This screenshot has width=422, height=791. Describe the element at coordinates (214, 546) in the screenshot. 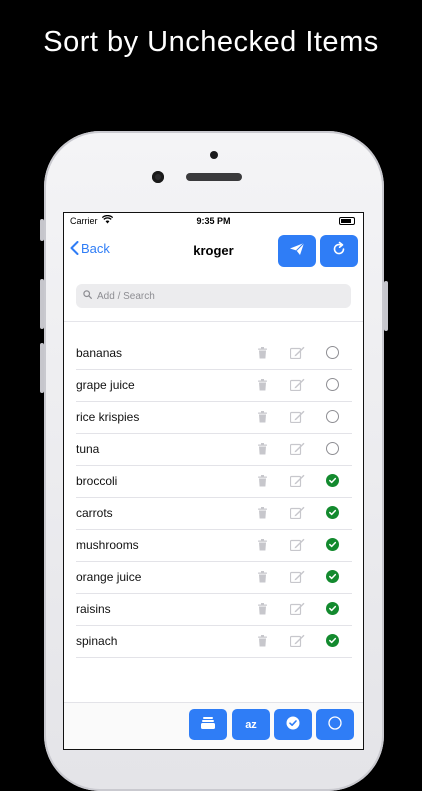

I see `list-item: mushrooms` at that location.